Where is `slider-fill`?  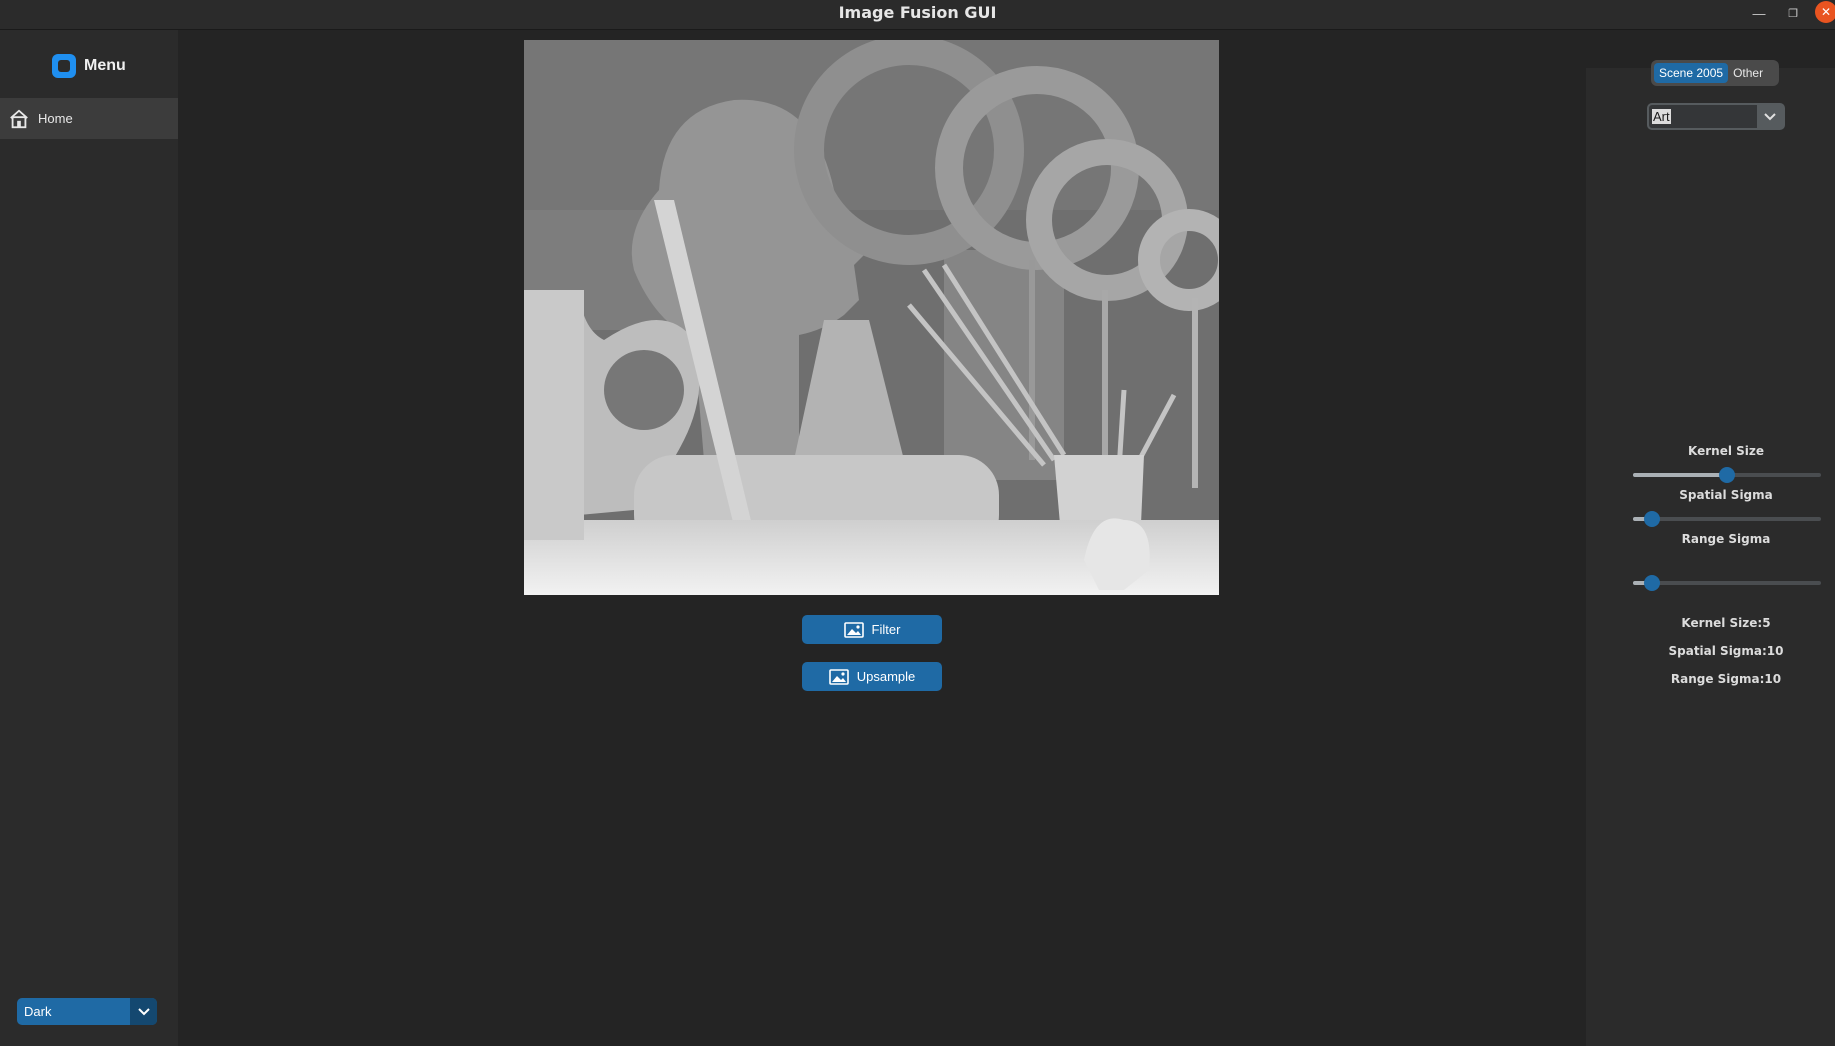 slider-fill is located at coordinates (1680, 475).